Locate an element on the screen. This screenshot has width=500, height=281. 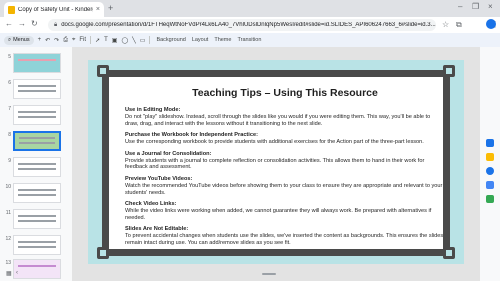
slide-filmstrip: 5 6 7 8 9 10 11 12 13 is located at coordinates (36, 164).